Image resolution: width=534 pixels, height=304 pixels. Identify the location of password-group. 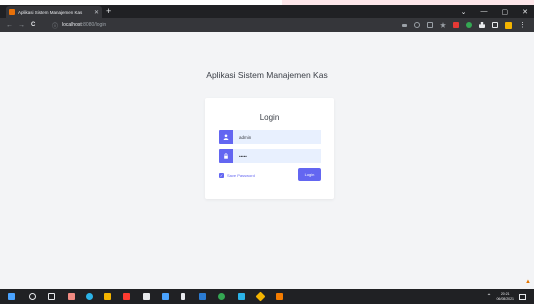
(270, 156).